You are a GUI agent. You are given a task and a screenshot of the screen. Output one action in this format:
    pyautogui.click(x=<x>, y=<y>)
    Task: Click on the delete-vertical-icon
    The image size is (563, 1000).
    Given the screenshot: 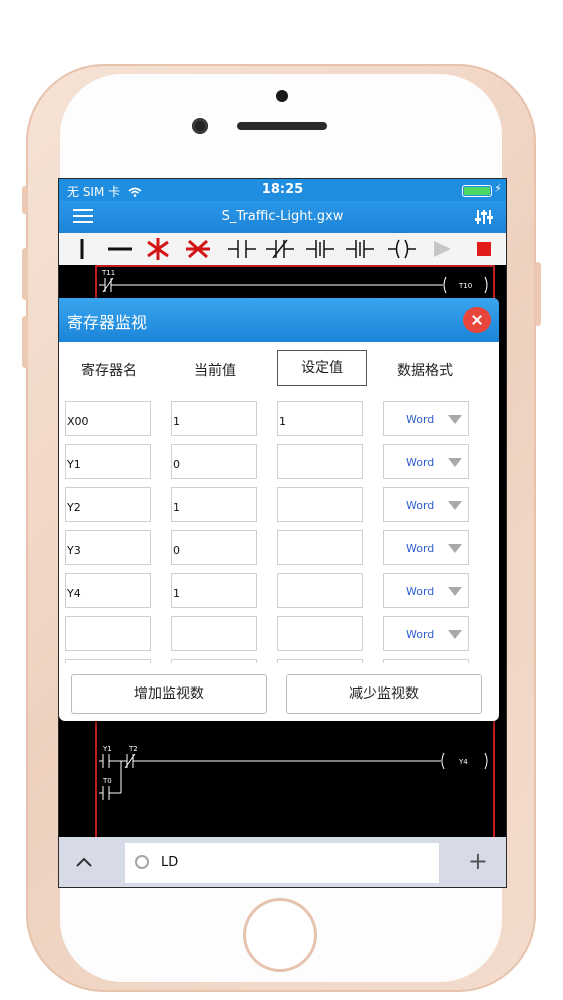 What is the action you would take?
    pyautogui.click(x=158, y=249)
    